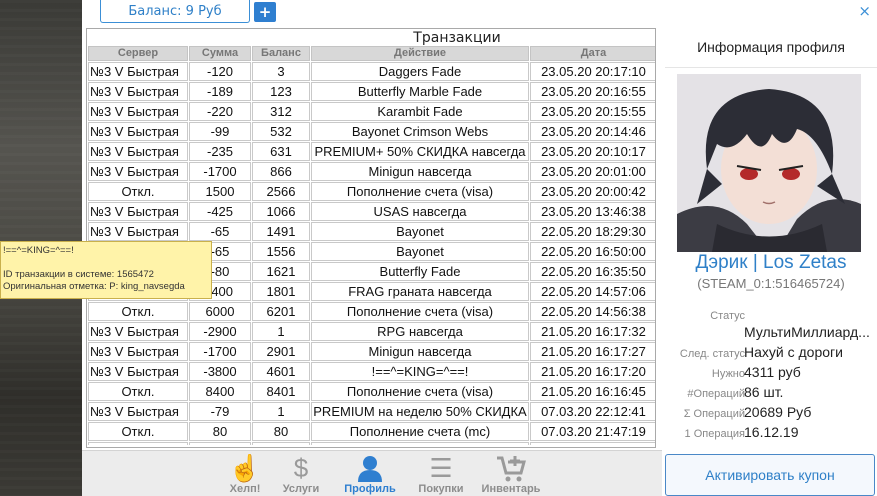 Image resolution: width=877 pixels, height=496 pixels. What do you see at coordinates (301, 468) in the screenshot?
I see `dollar-icon: $` at bounding box center [301, 468].